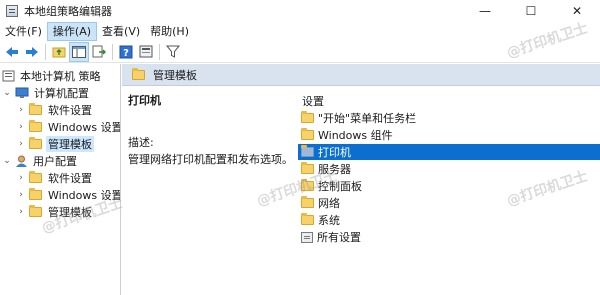  I want to click on tree-label: 本地计算机 策略, so click(60, 76).